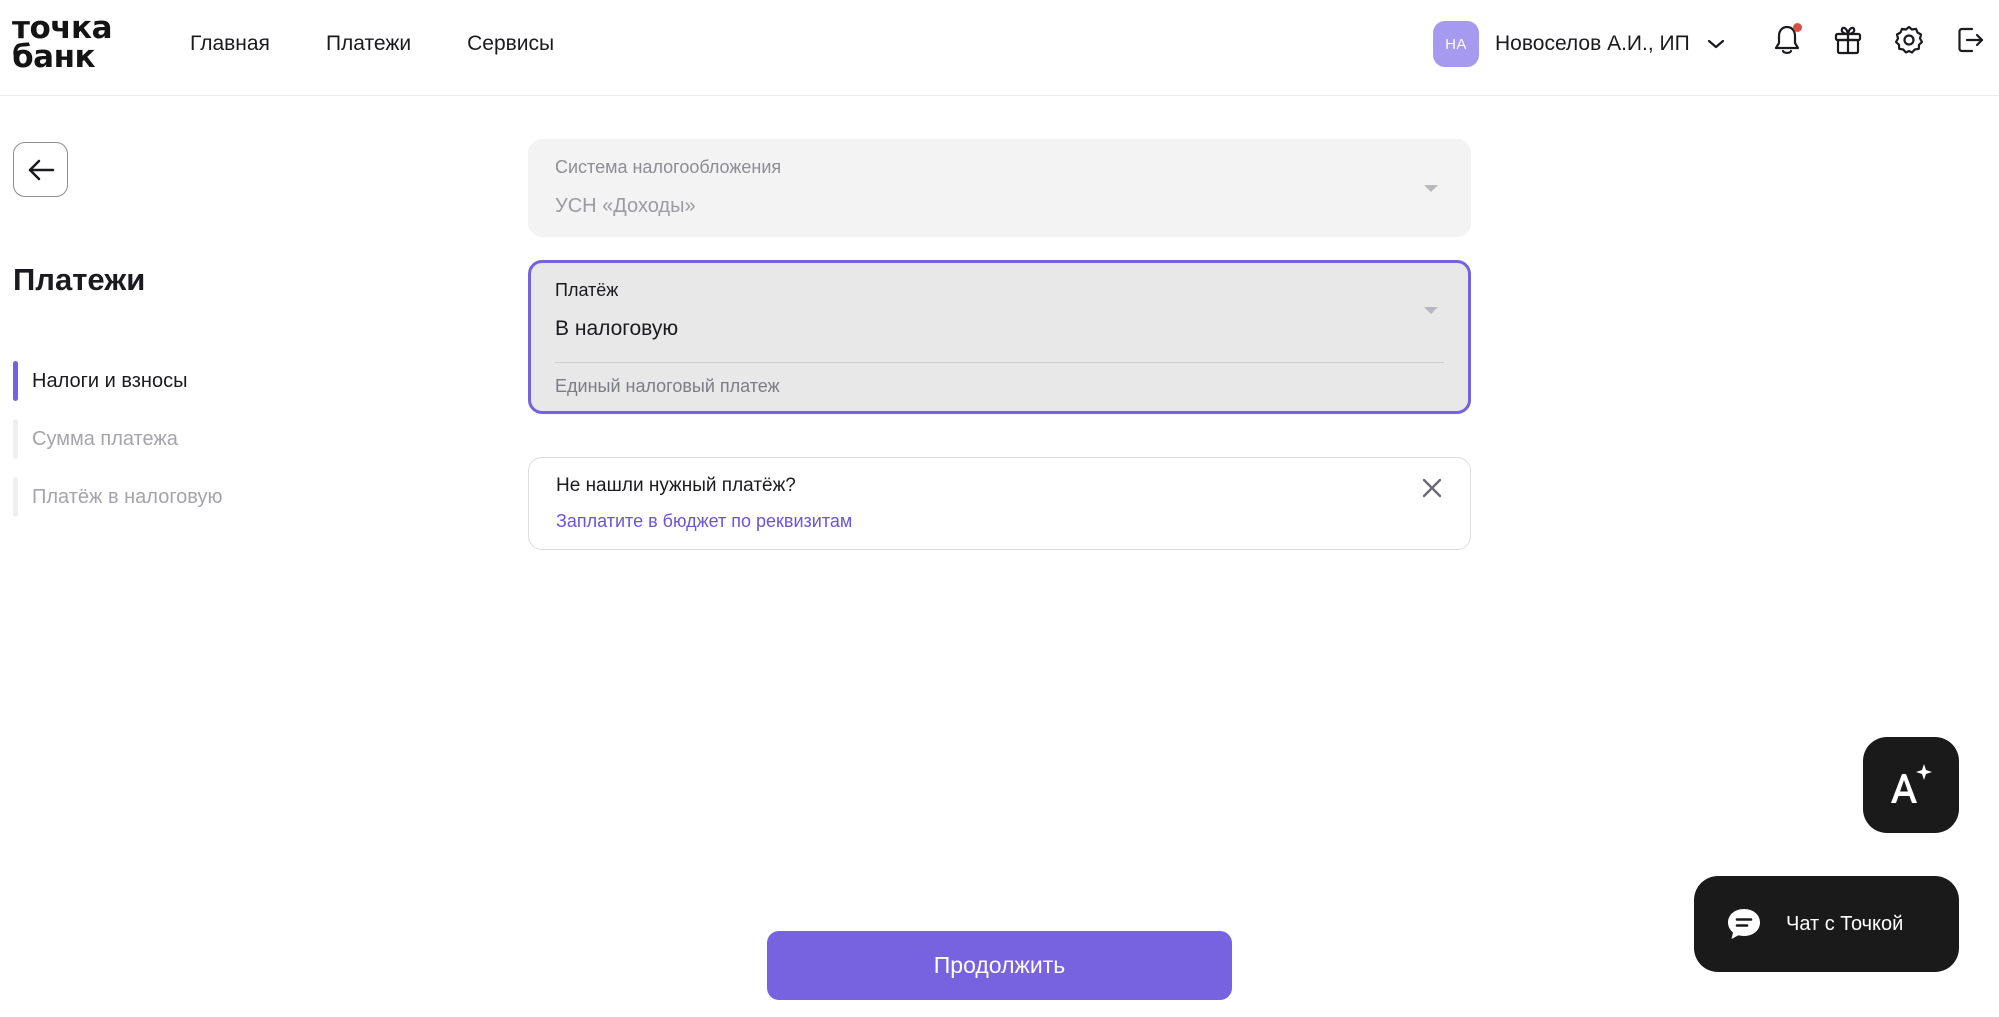  What do you see at coordinates (999, 362) in the screenshot?
I see `field-divider` at bounding box center [999, 362].